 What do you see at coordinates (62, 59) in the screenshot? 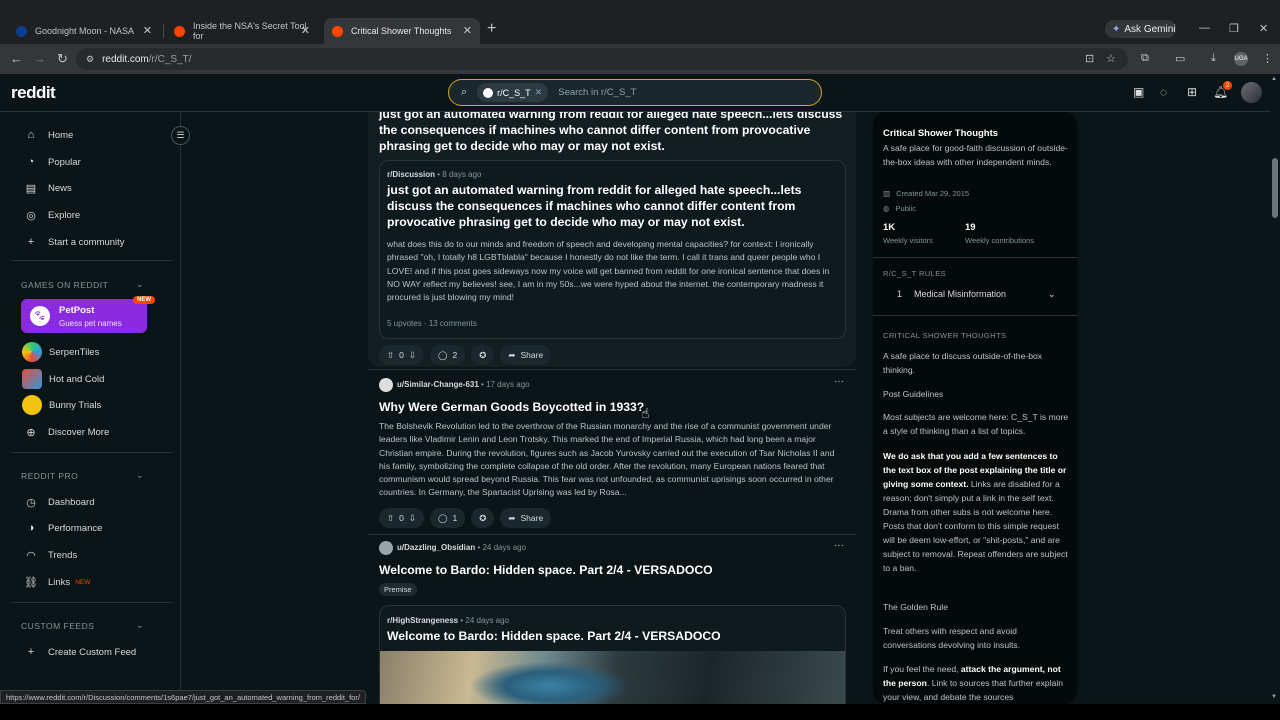
I see `reload-icon: ↻` at bounding box center [62, 59].